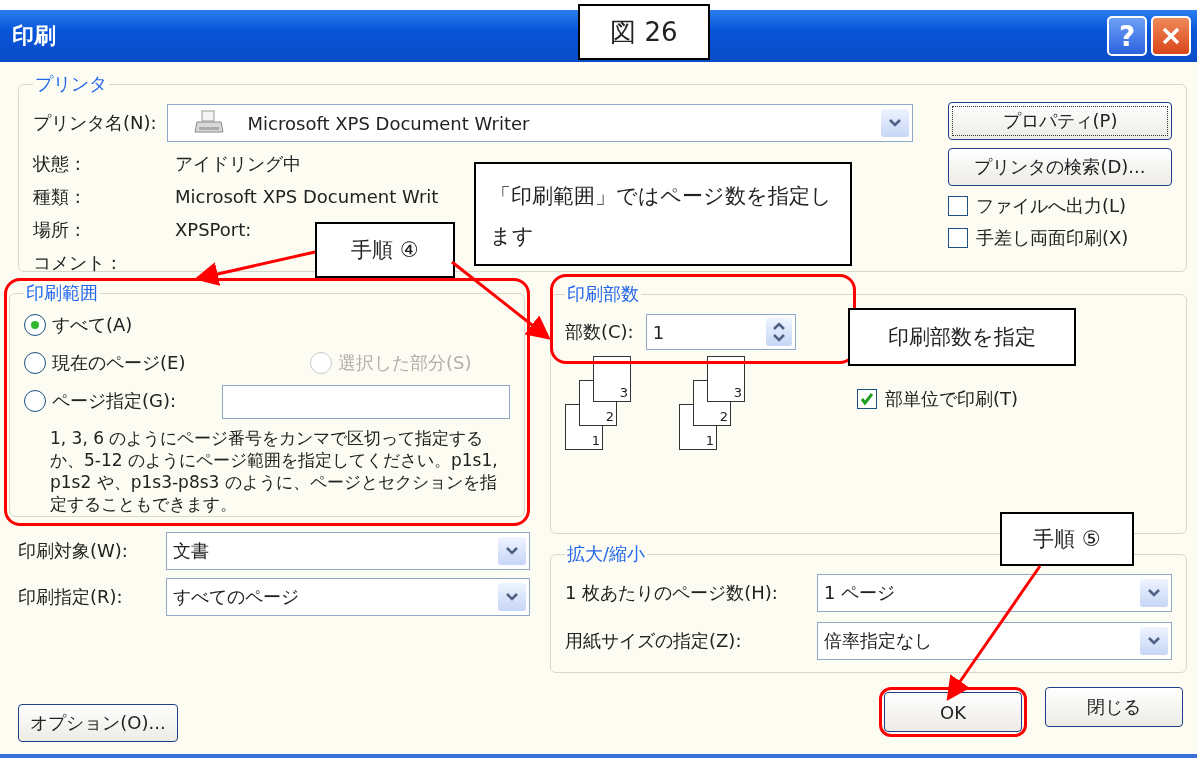  Describe the element at coordinates (274, 471) in the screenshot. I see `hint-text: 1, 3, 6 のようにページ番号をカンマで区切って指定するか、5-12 のようにページ範囲を指定してください。p1s1, p1s2 や、p1s3-p8s3 のように、ページとセクションを指定することもできます。` at that location.